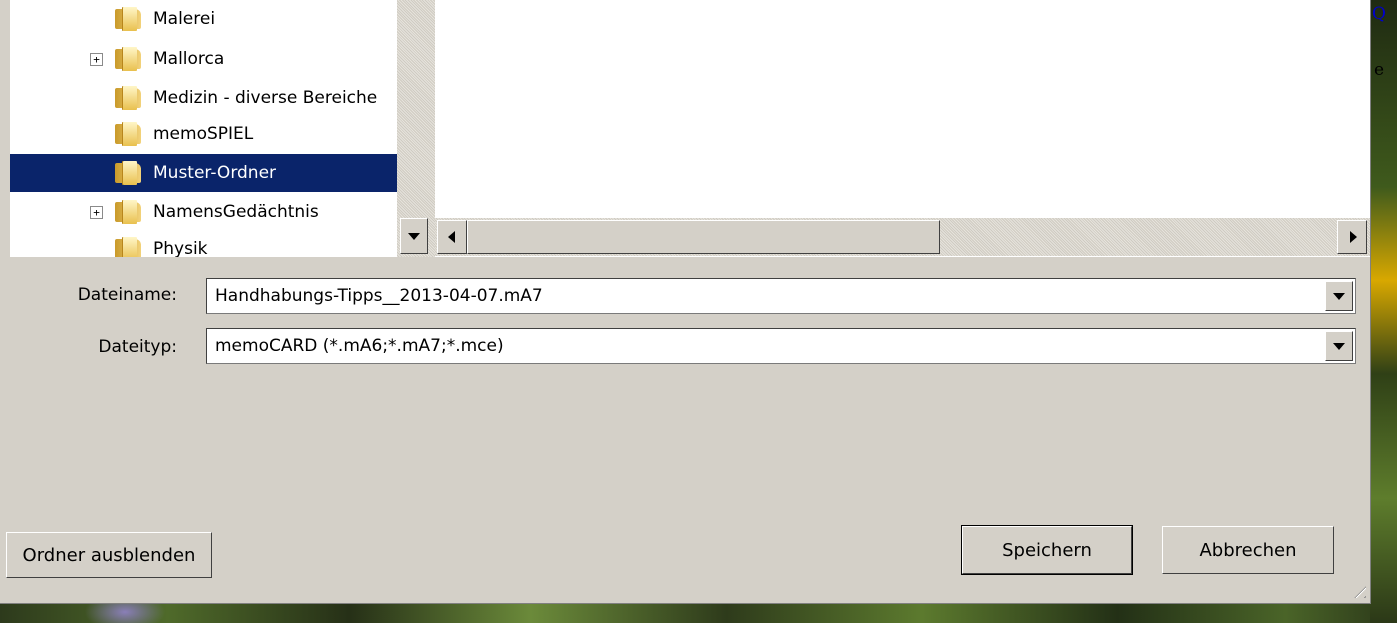 This screenshot has width=1397, height=623. I want to click on tree-item-malerei: Malerei, so click(203, 19).